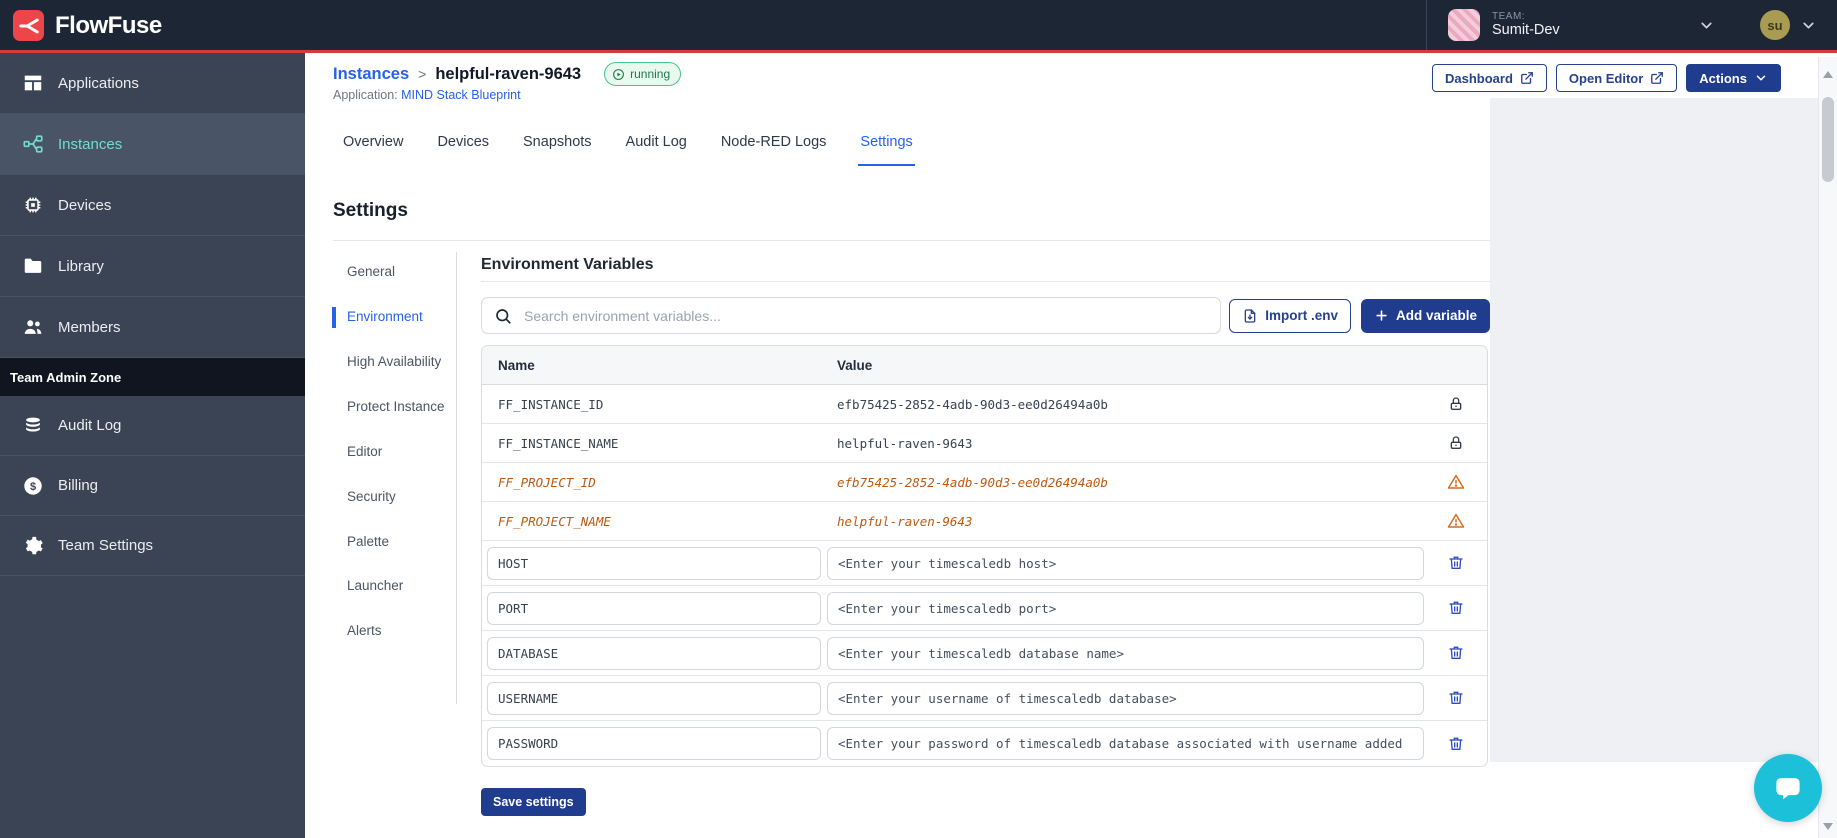  I want to click on application-line: Application: MIND Stack Blueprint, so click(427, 95).